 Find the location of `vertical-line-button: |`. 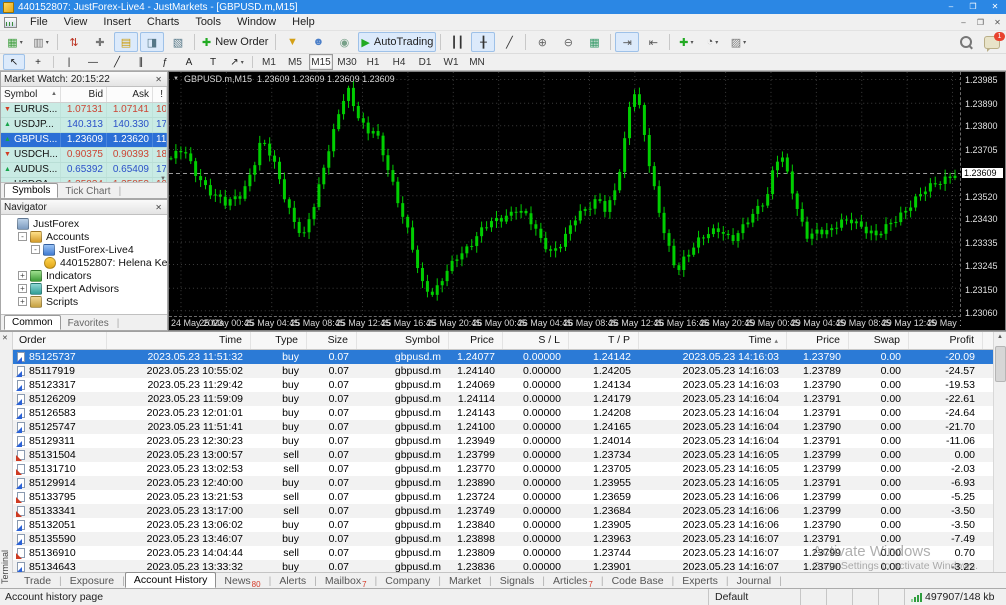

vertical-line-button: | is located at coordinates (69, 62).